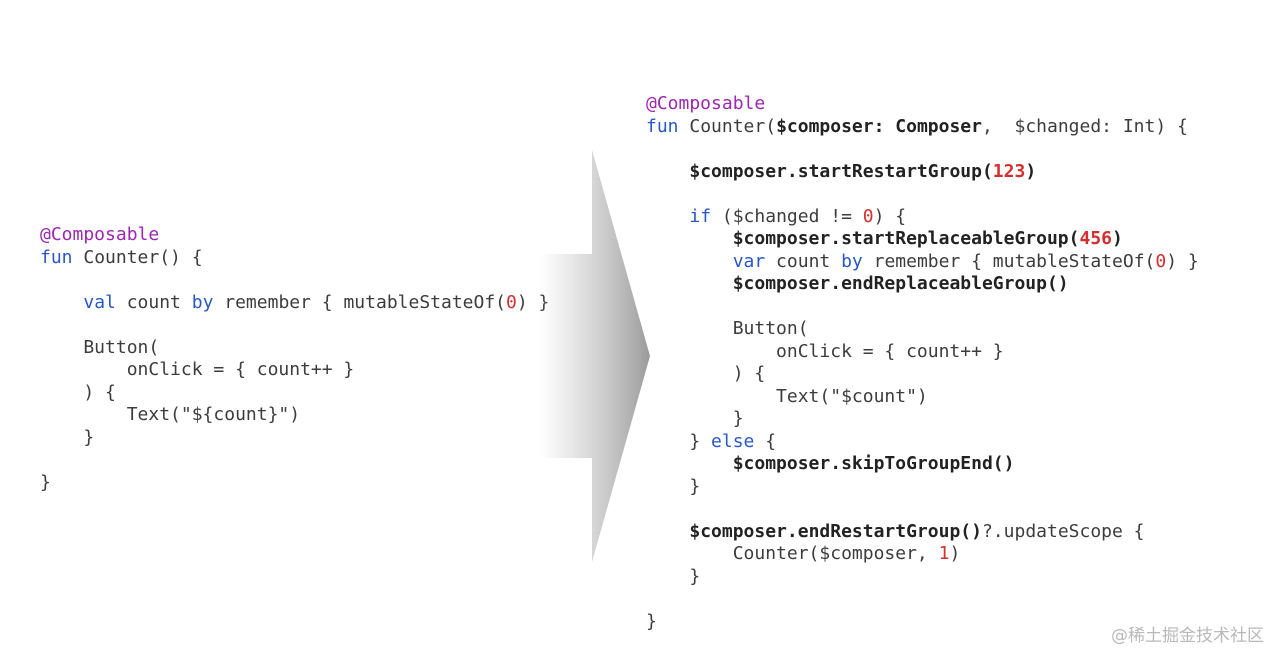  I want to click on watermark: @稀土掘金技术社区, so click(1187, 636).